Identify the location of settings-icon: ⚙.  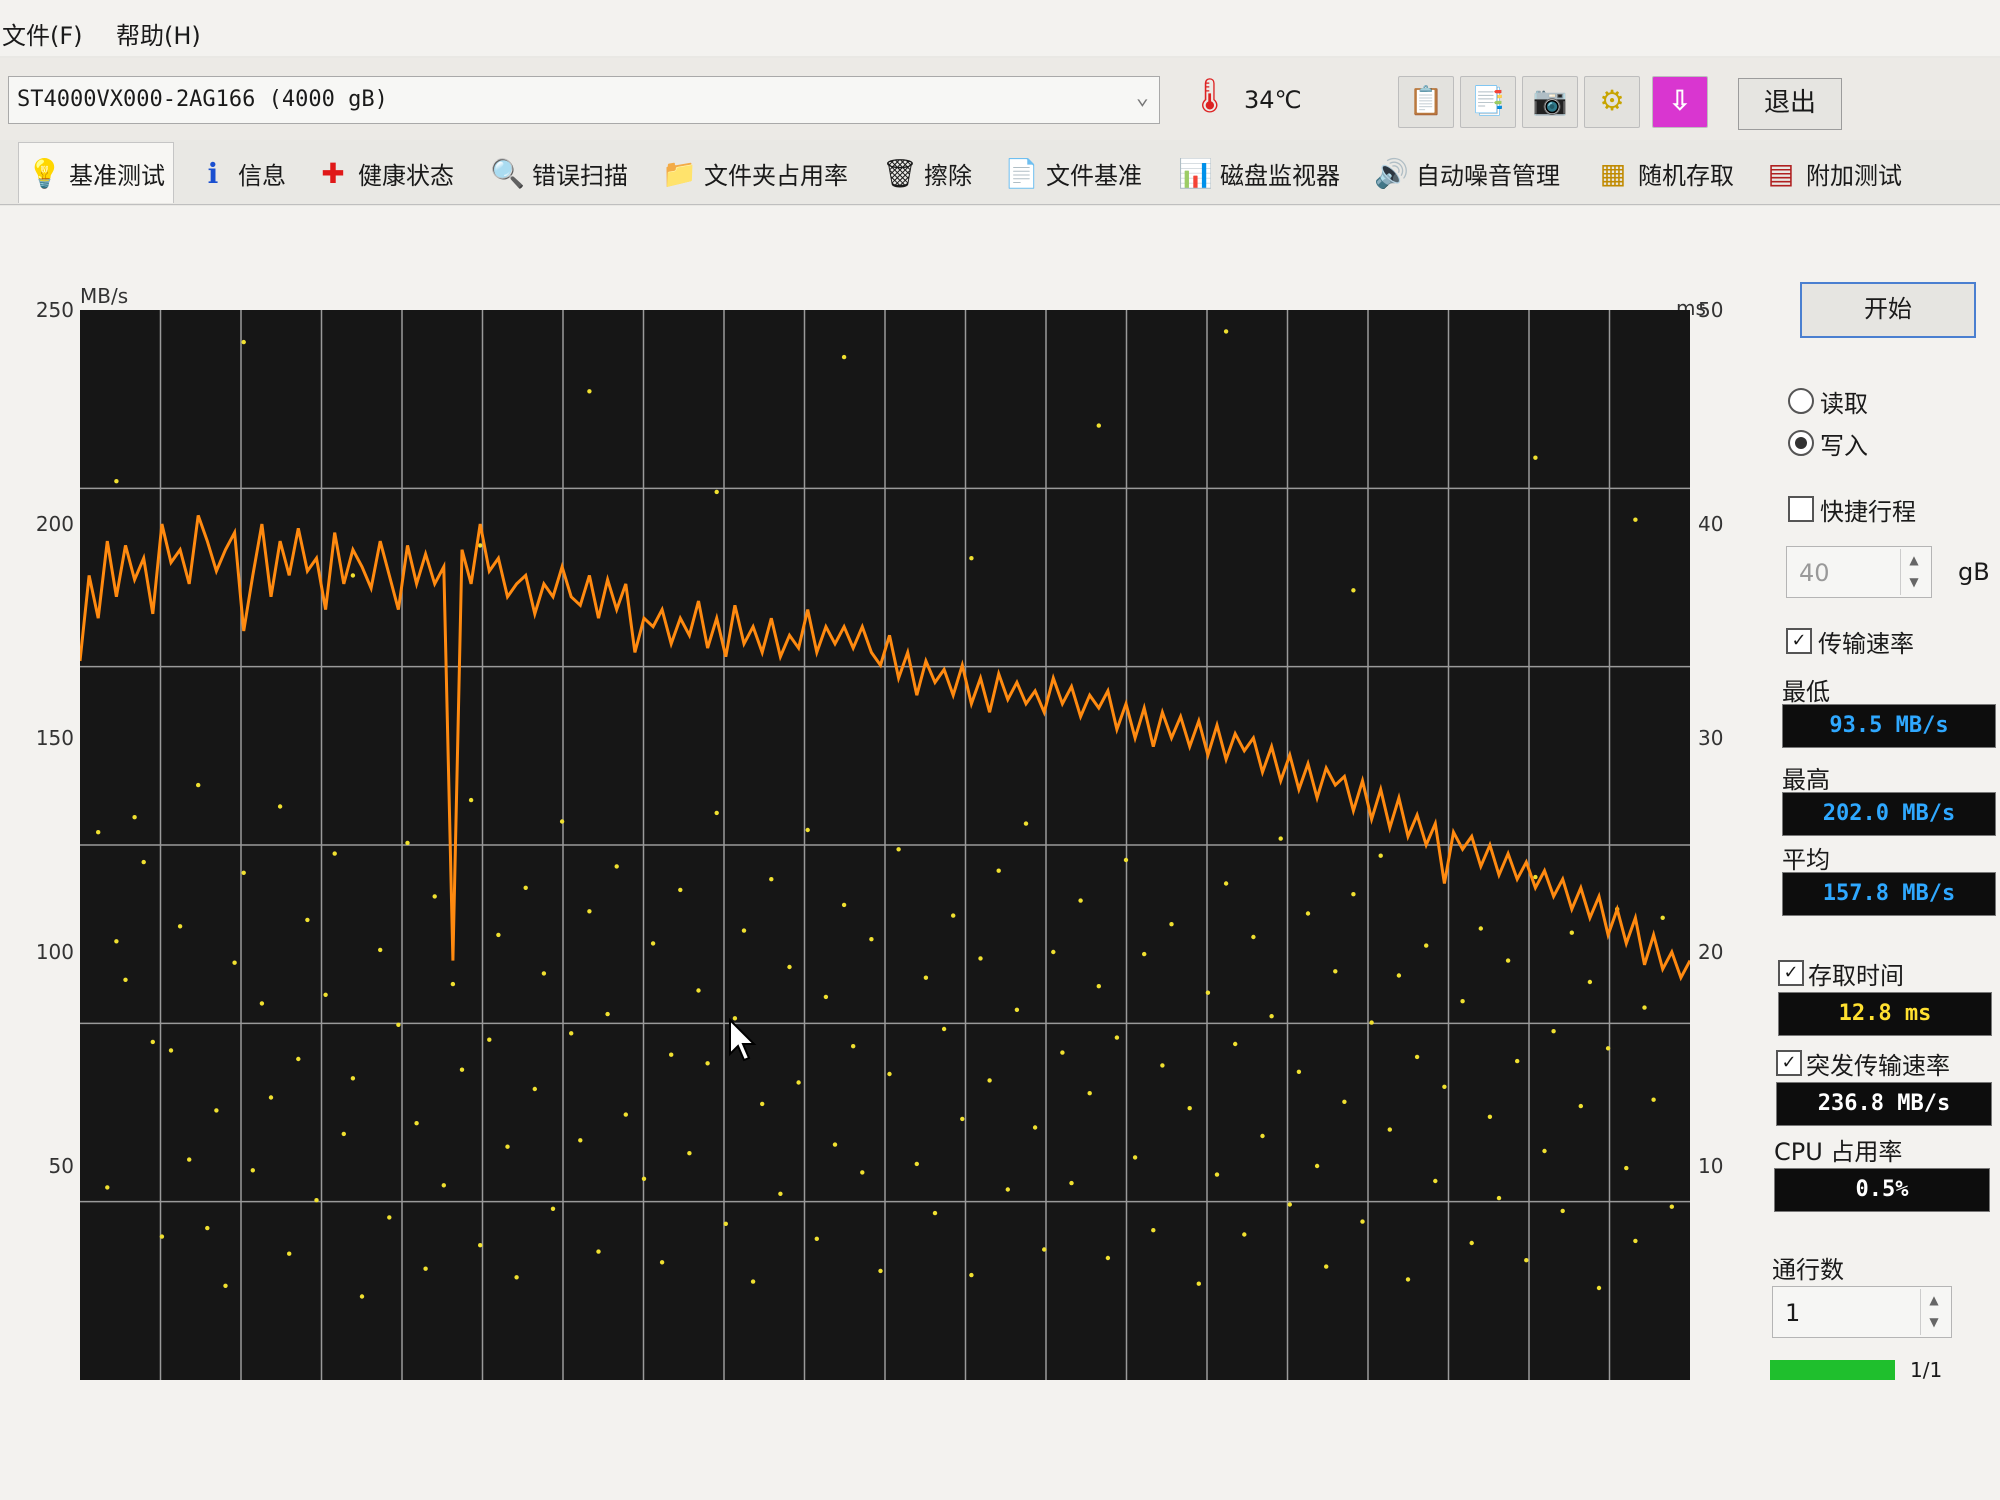
(1612, 100).